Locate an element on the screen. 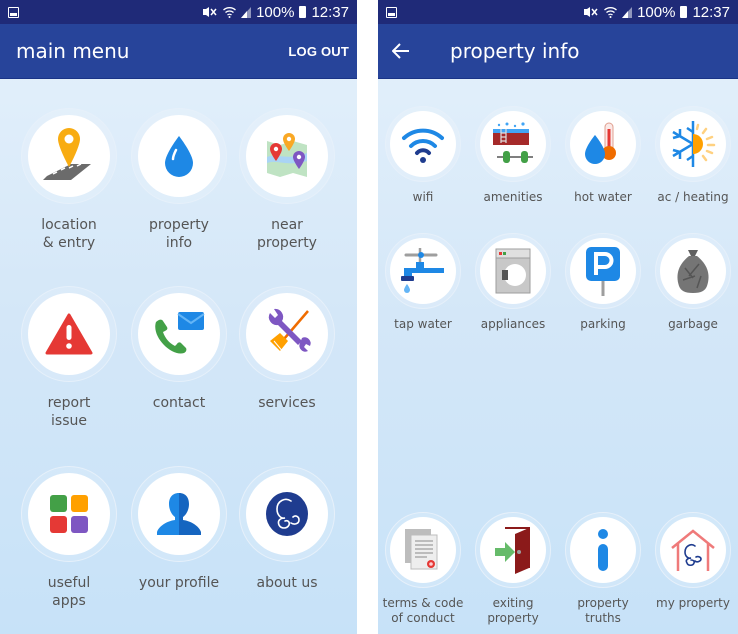  menu-item-label: property info is located at coordinates (179, 234).